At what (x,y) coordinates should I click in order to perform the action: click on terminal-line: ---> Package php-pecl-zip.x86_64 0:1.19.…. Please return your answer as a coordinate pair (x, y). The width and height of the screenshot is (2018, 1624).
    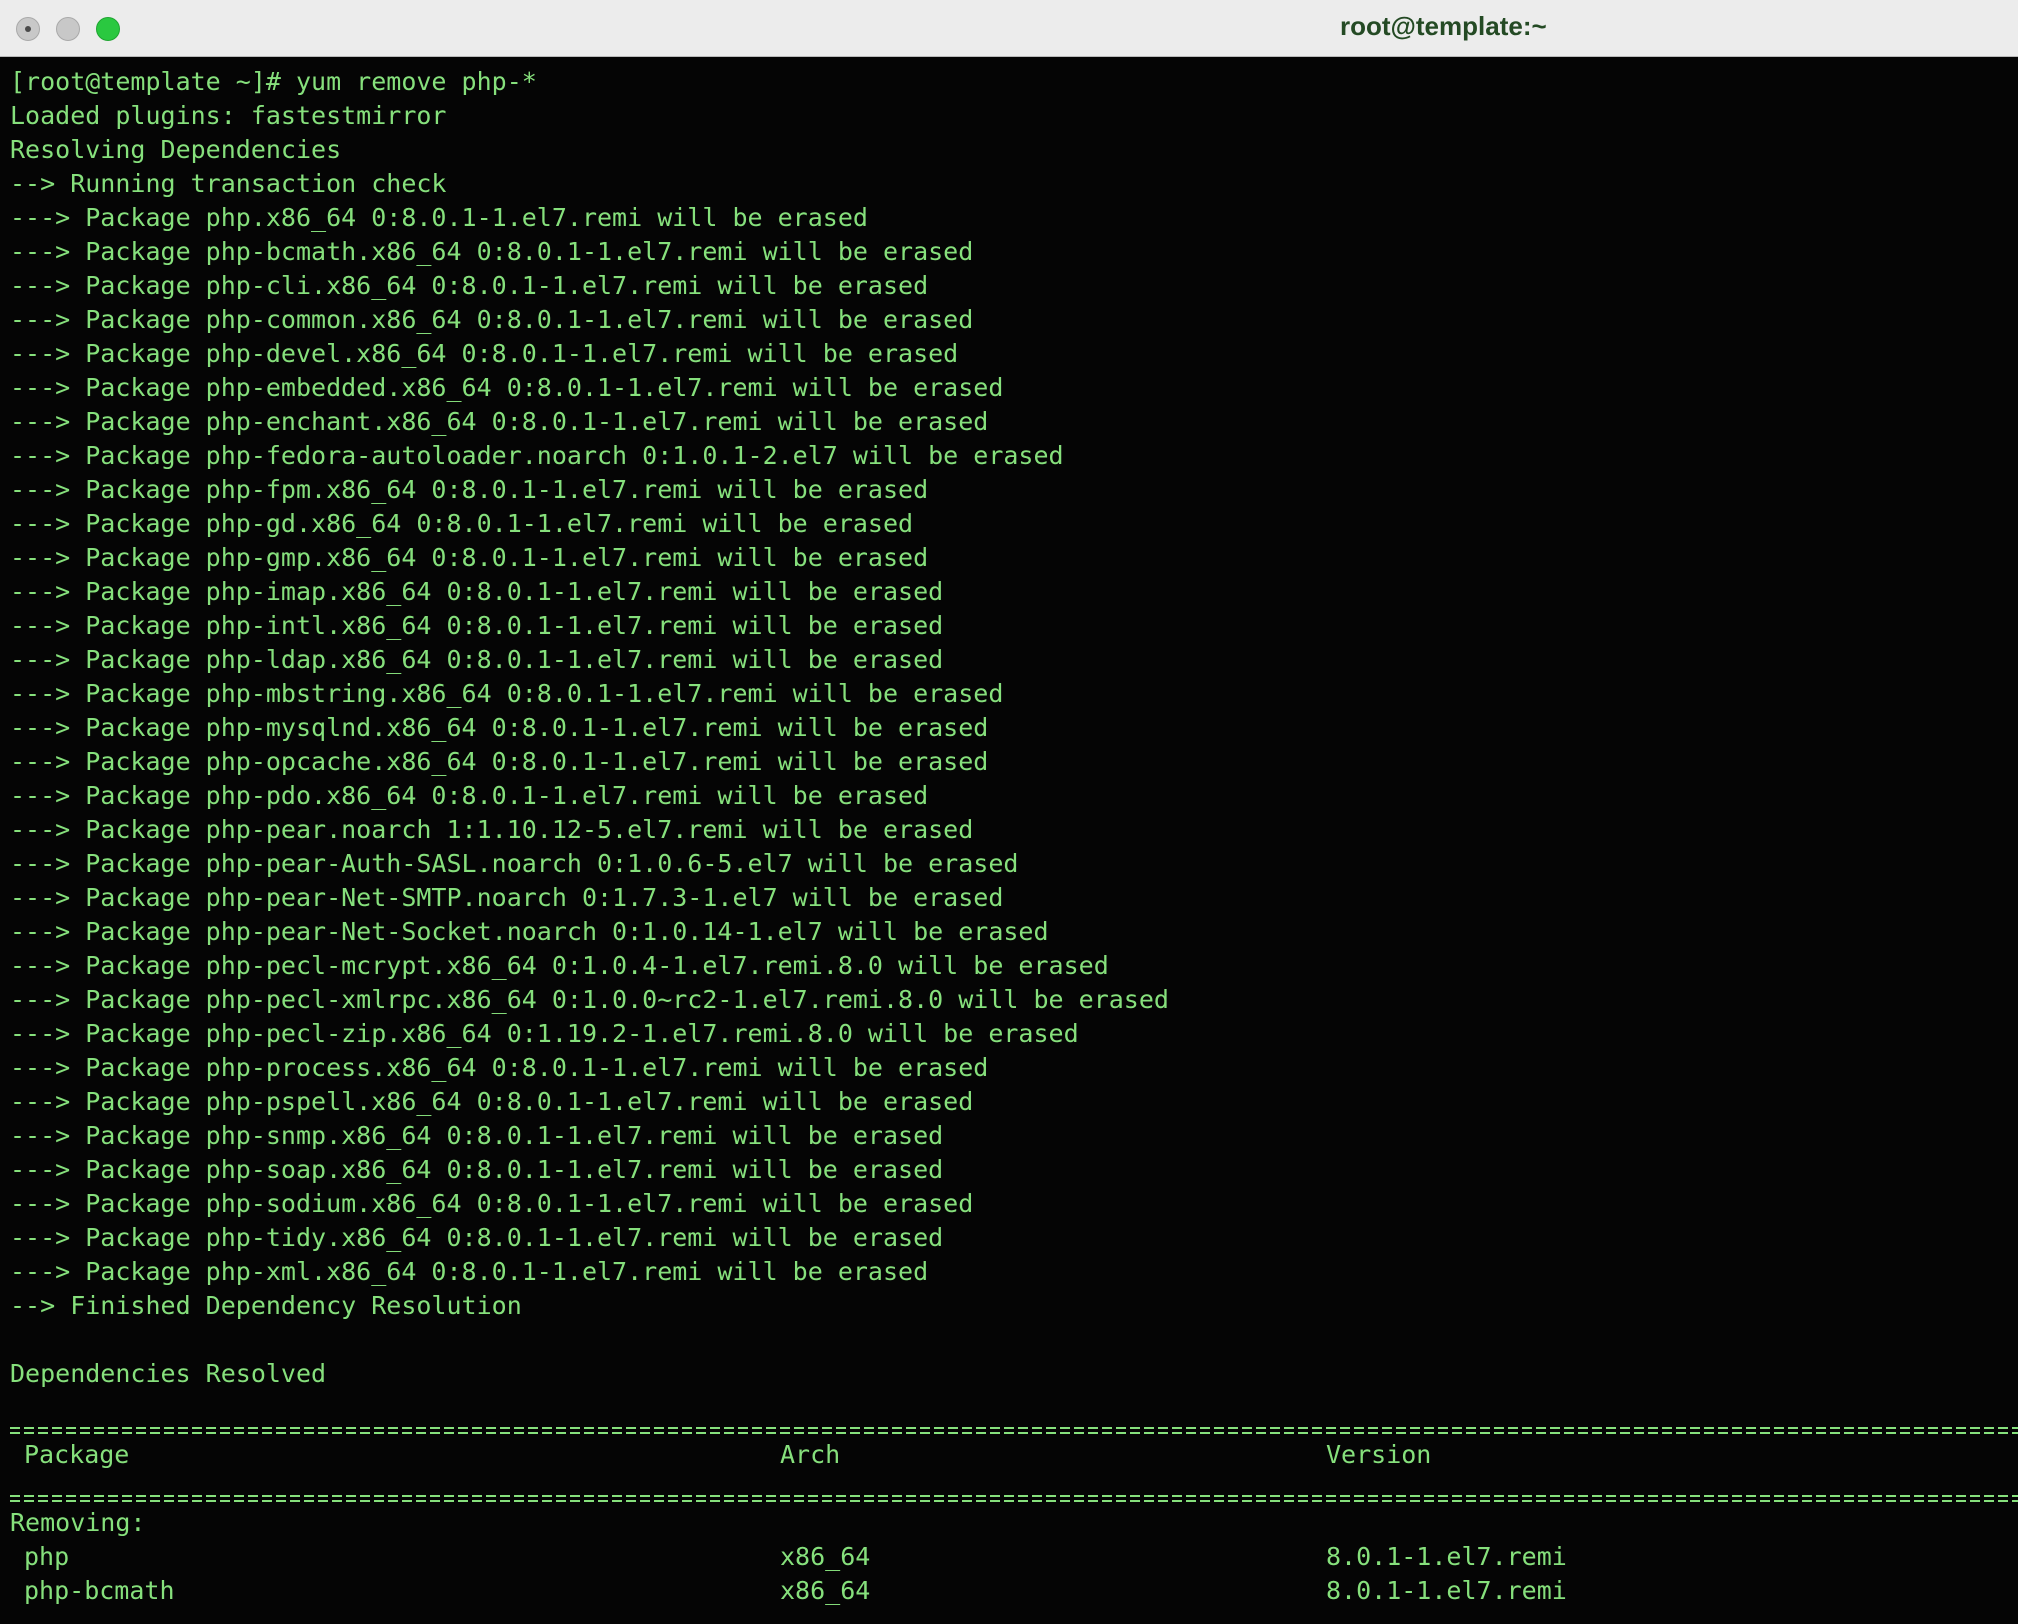
    Looking at the image, I should click on (544, 1033).